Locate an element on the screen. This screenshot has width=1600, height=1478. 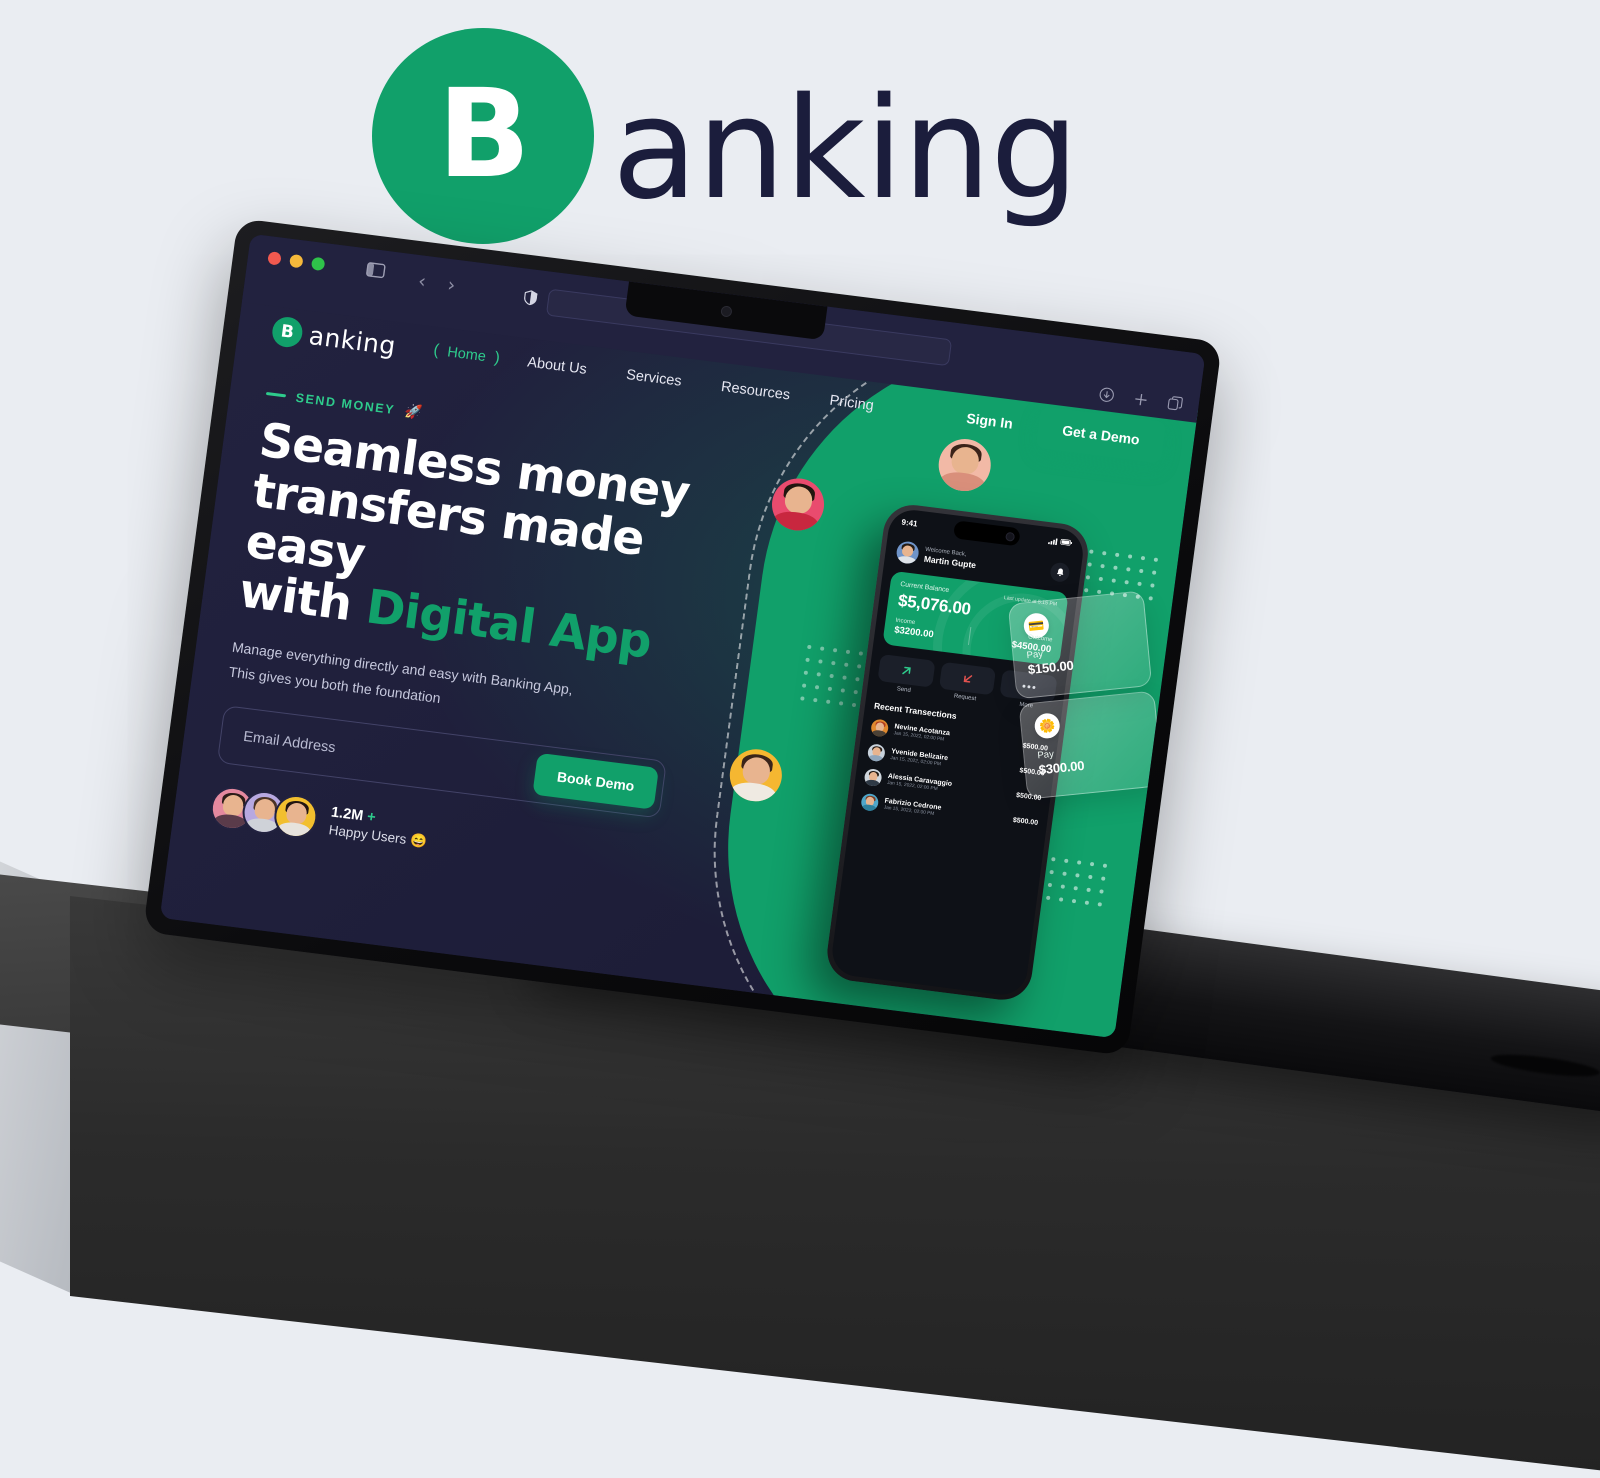
nav-item-resources: Resources is located at coordinates (755, 391).